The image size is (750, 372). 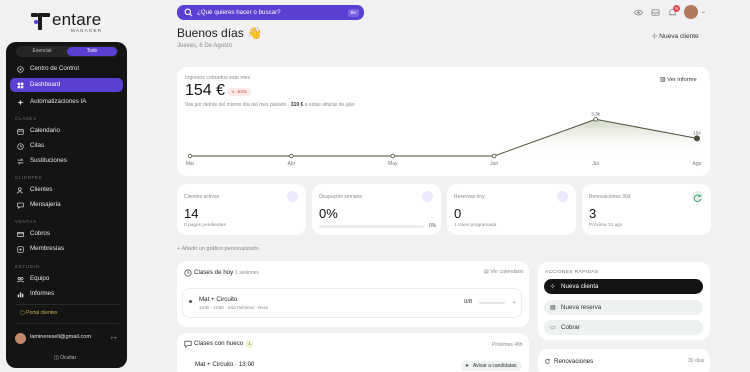 What do you see at coordinates (393, 164) in the screenshot?
I see `x-tick-label: May` at bounding box center [393, 164].